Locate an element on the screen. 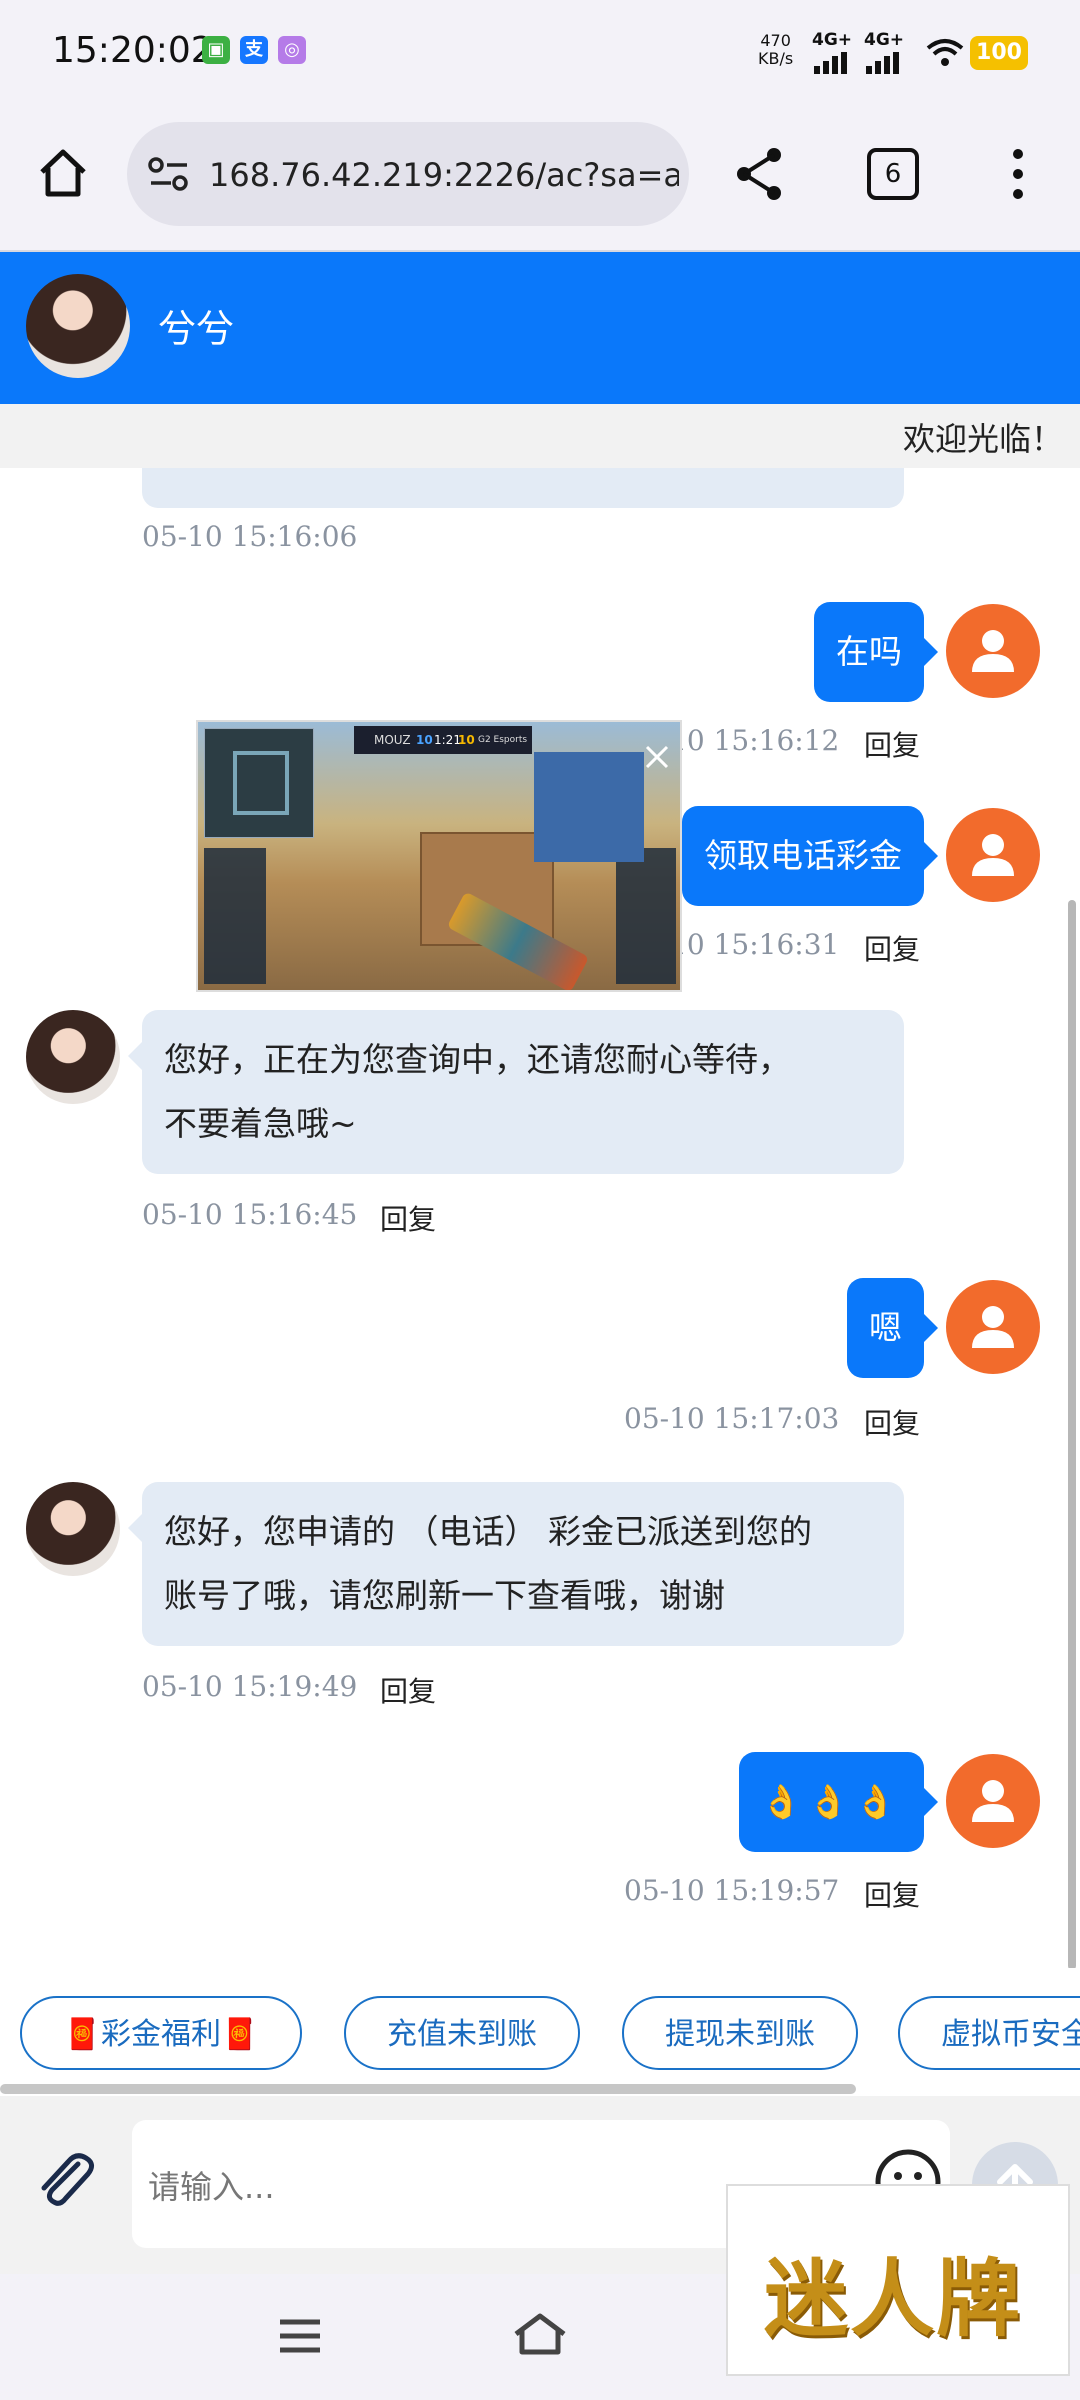 This screenshot has height=2400, width=1080. minimap is located at coordinates (259, 783).